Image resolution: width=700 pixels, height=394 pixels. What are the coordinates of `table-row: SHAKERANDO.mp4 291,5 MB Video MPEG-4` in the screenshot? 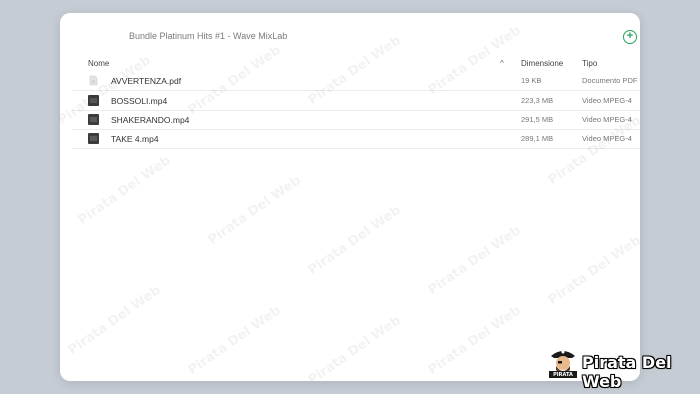 It's located at (356, 120).